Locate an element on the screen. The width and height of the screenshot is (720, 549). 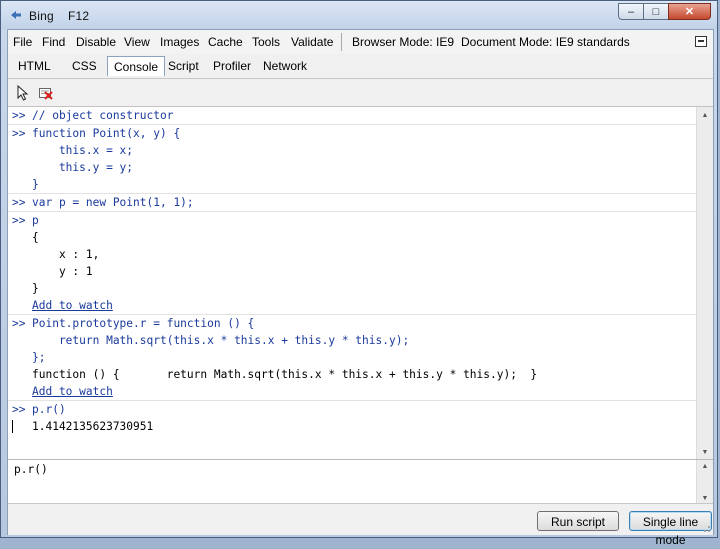
console-entry: >> p.r() 1.4142135623730951 is located at coordinates (360, 418).